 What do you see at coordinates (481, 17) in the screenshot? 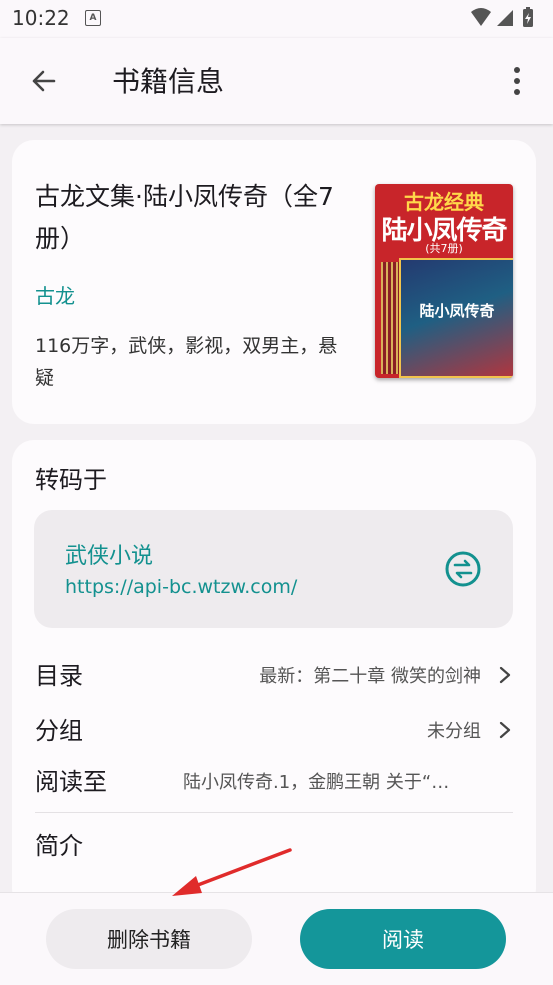
I see `wifi-icon` at bounding box center [481, 17].